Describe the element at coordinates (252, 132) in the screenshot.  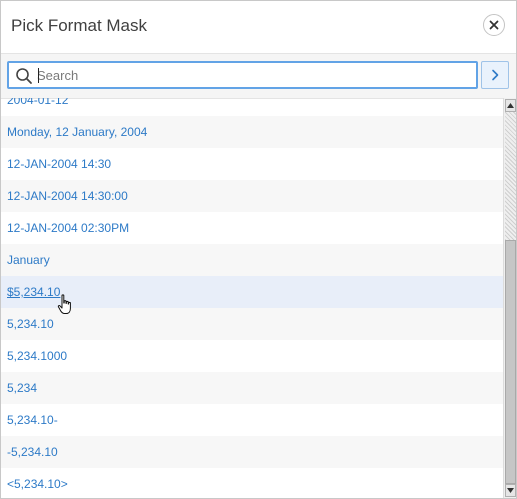
I see `format-mask-item: Monday, 12 January, 2004` at that location.